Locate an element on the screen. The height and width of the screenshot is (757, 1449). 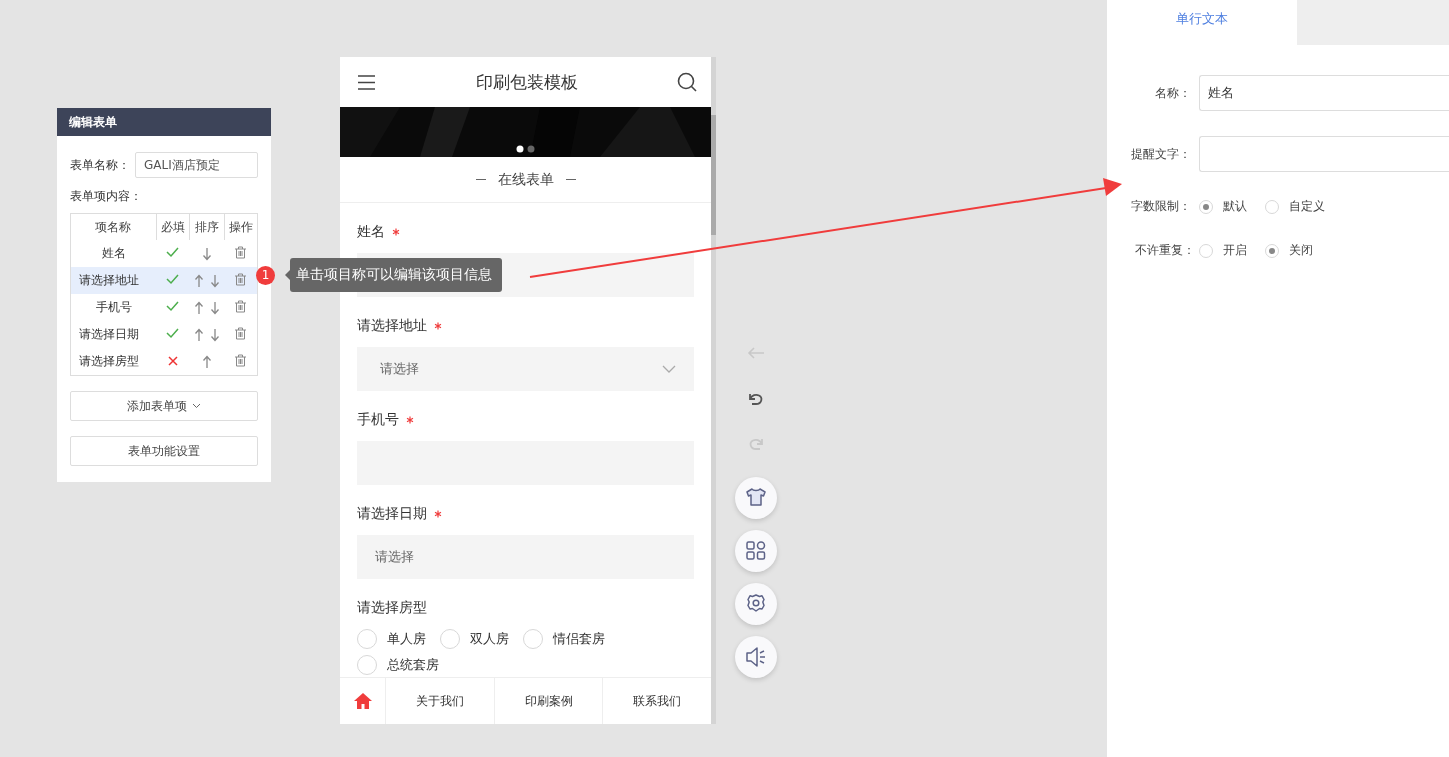
option-label: 默认 is located at coordinates (1235, 206).